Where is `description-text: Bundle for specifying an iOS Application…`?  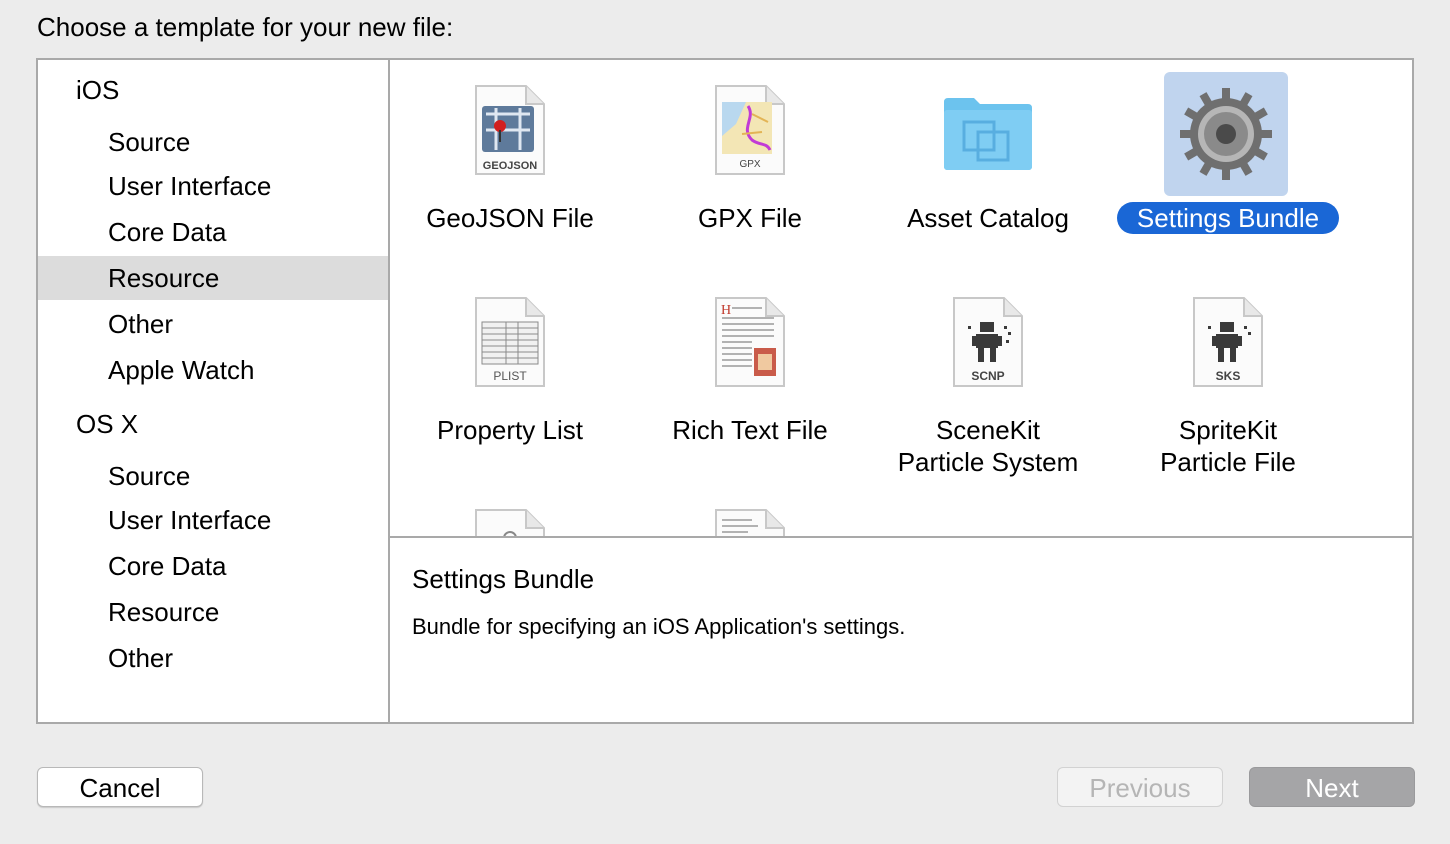
description-text: Bundle for specifying an iOS Application… is located at coordinates (659, 626).